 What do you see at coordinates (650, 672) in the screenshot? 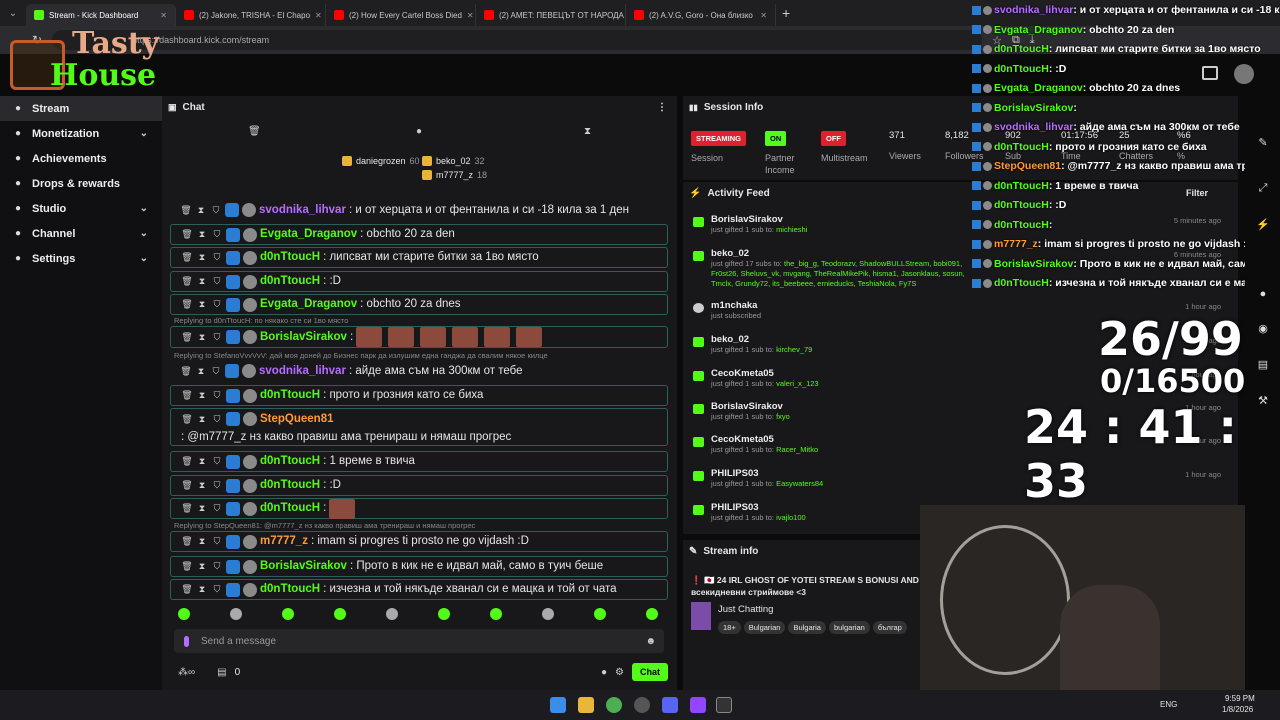
I see `chat-send-button: Chat` at bounding box center [650, 672].